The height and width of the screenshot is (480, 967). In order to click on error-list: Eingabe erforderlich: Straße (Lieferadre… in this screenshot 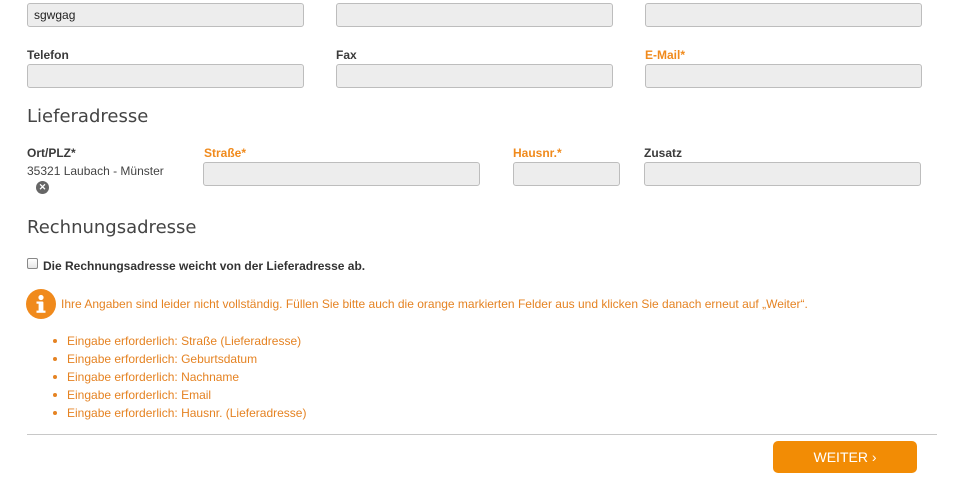, I will do `click(179, 377)`.